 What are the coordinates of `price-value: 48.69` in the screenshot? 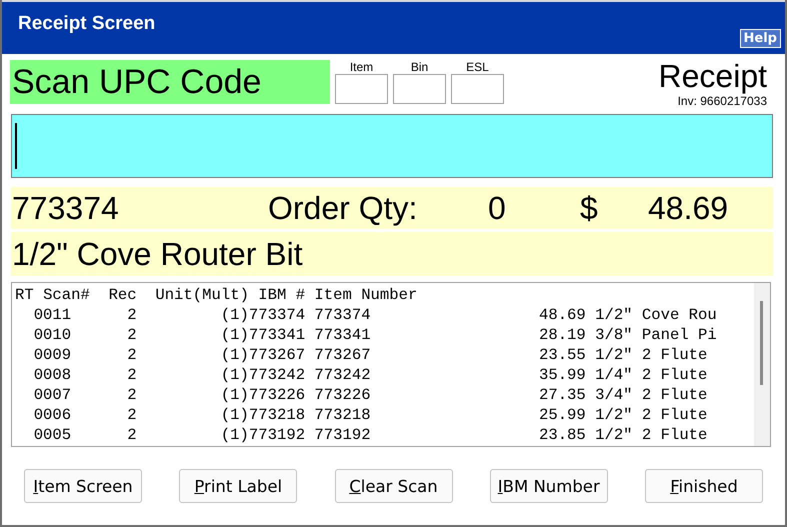 It's located at (689, 208).